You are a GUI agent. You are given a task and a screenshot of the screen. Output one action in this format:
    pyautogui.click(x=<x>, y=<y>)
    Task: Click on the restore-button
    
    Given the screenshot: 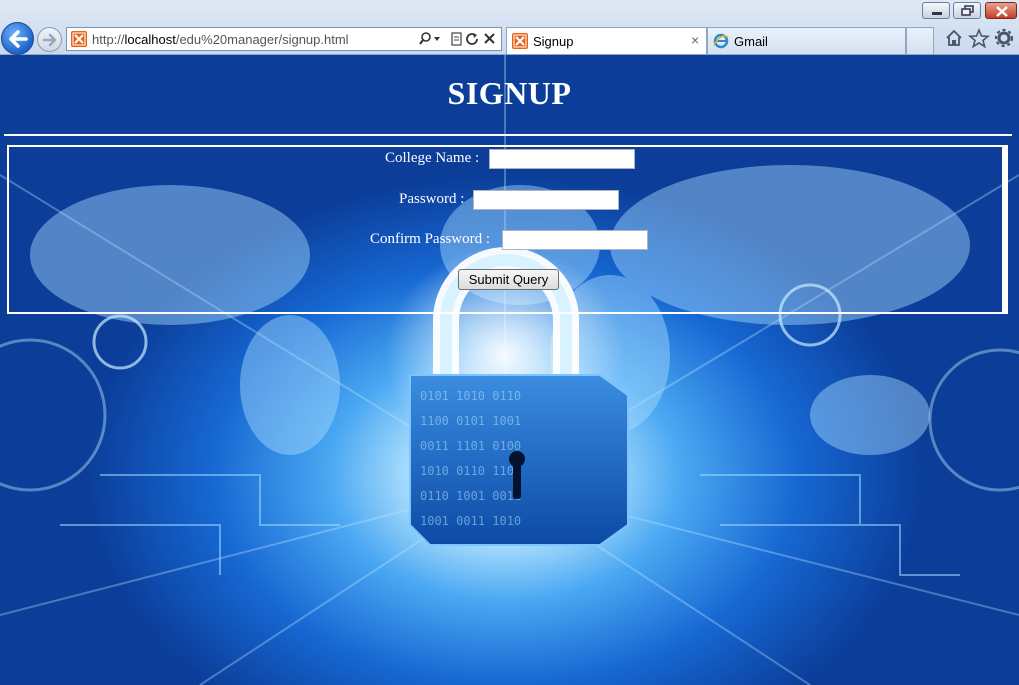 What is the action you would take?
    pyautogui.click(x=967, y=10)
    